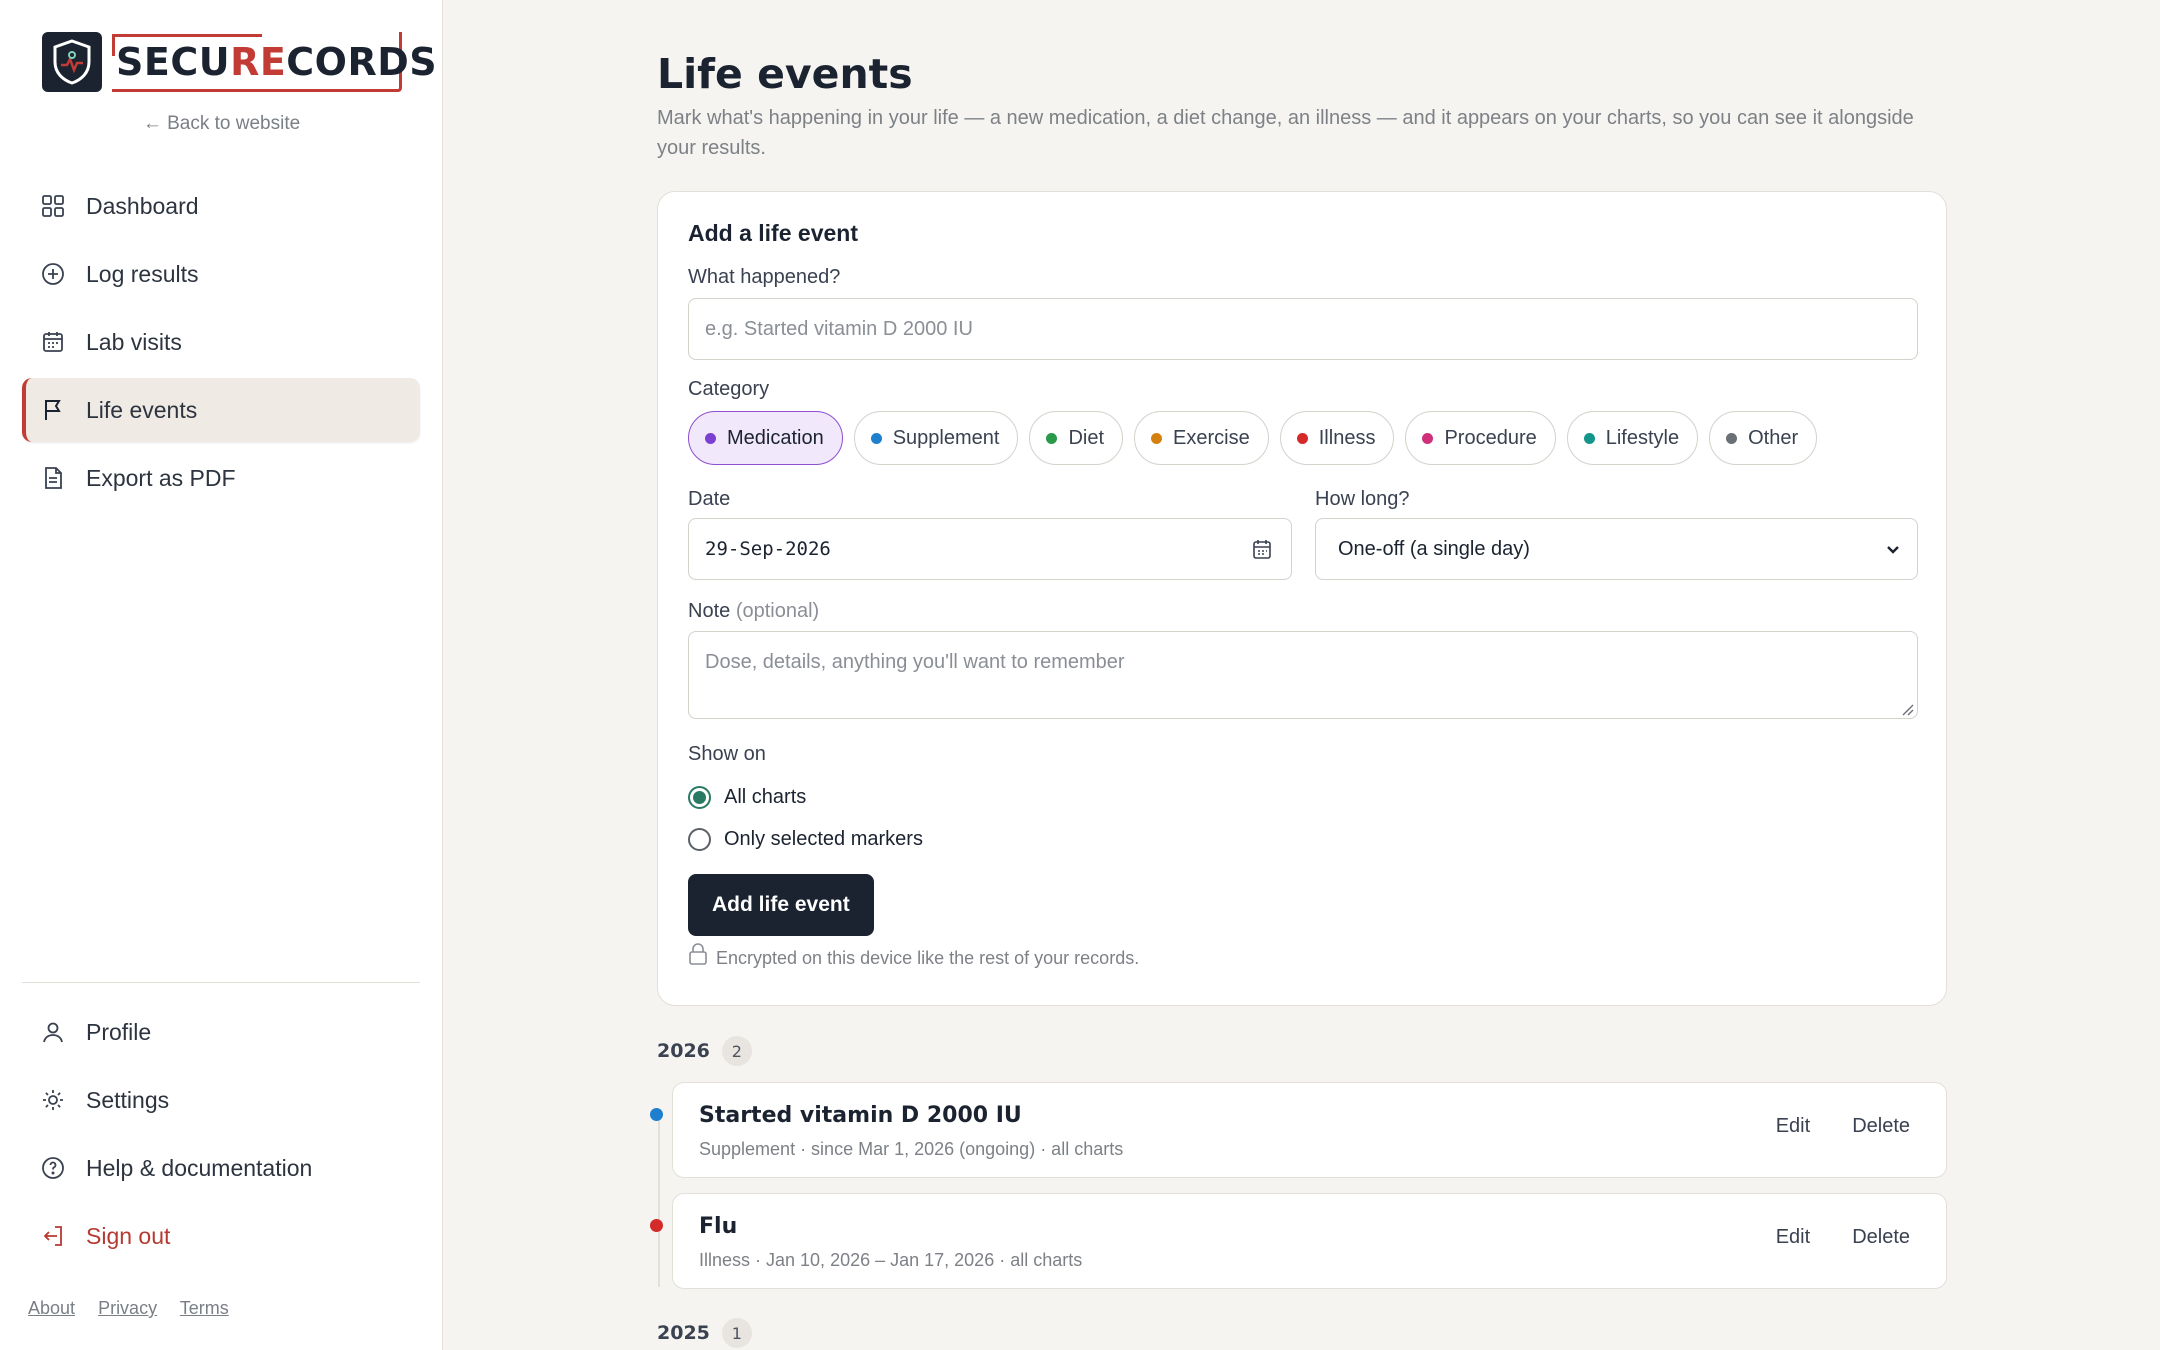 The image size is (2160, 1350). Describe the element at coordinates (134, 341) in the screenshot. I see `nav-item-label: Lab visits` at that location.